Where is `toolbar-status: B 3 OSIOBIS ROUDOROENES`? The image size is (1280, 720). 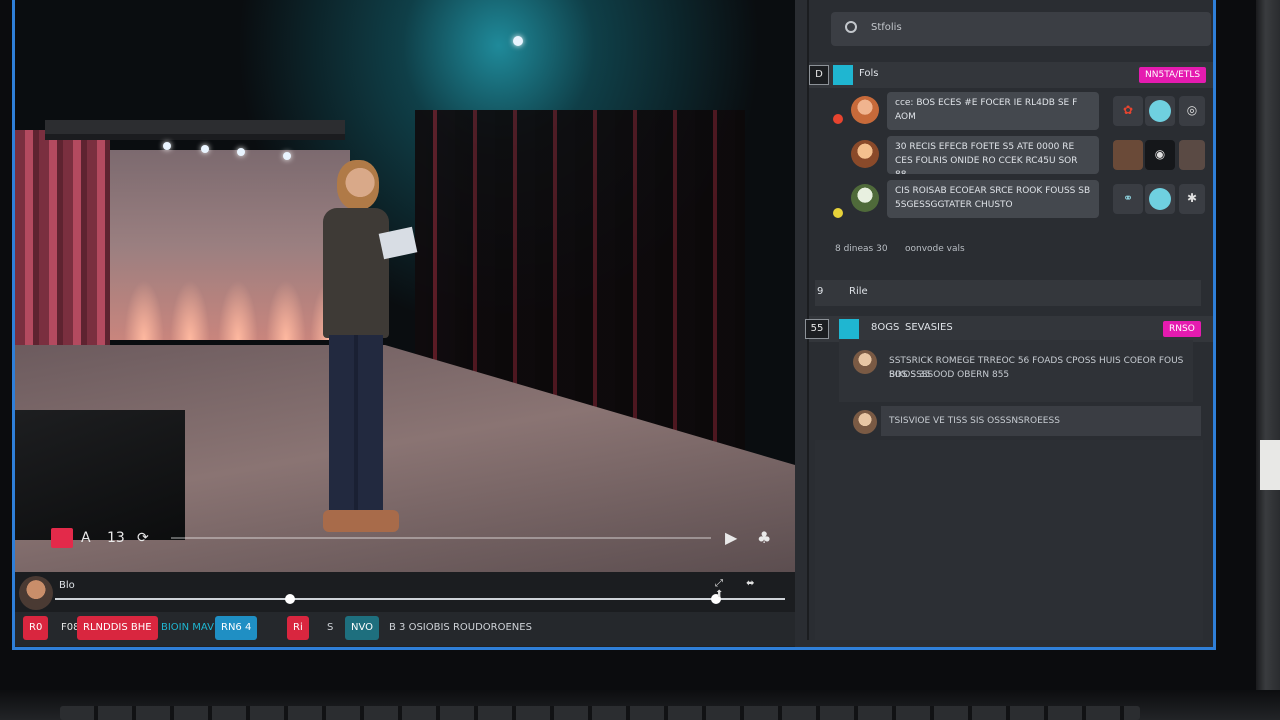
toolbar-status: B 3 OSIOBIS ROUDOROENES is located at coordinates (460, 627).